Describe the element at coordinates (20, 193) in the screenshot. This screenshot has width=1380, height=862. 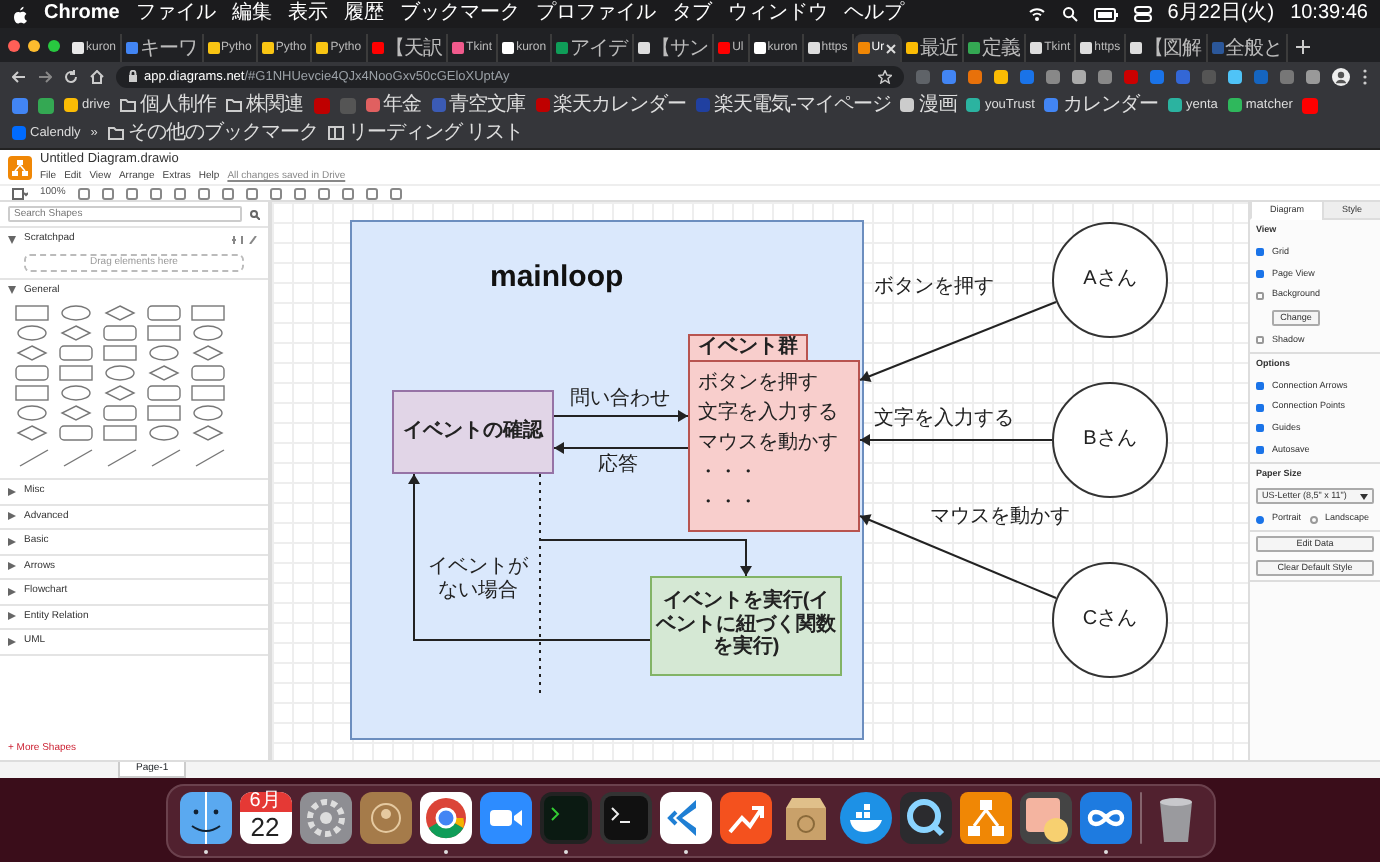
I see `page-view-icon` at that location.